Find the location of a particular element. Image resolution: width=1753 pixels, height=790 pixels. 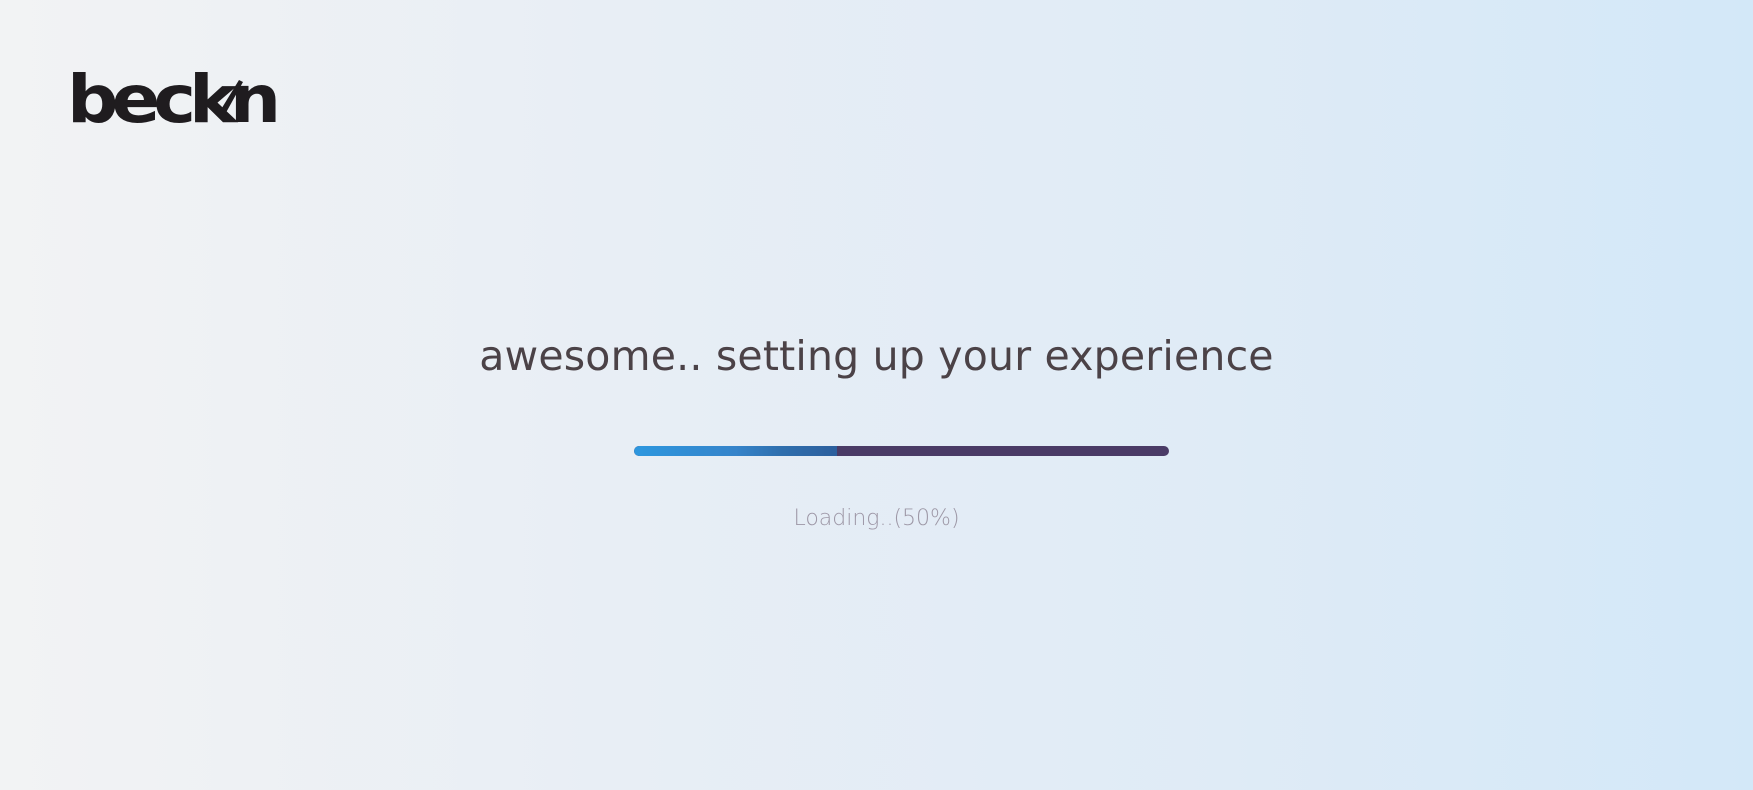

progress-bar-fill is located at coordinates (736, 451).